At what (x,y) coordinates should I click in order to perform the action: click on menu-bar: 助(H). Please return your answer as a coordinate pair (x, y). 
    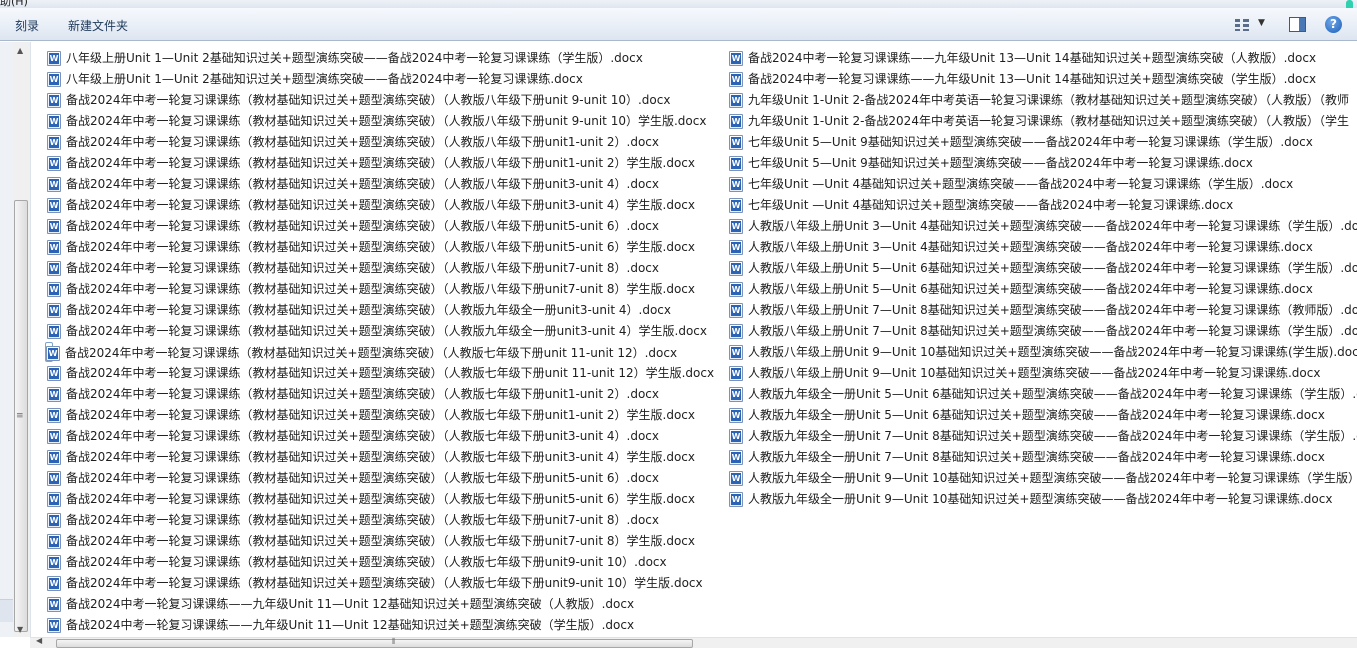
    Looking at the image, I should click on (678, 4).